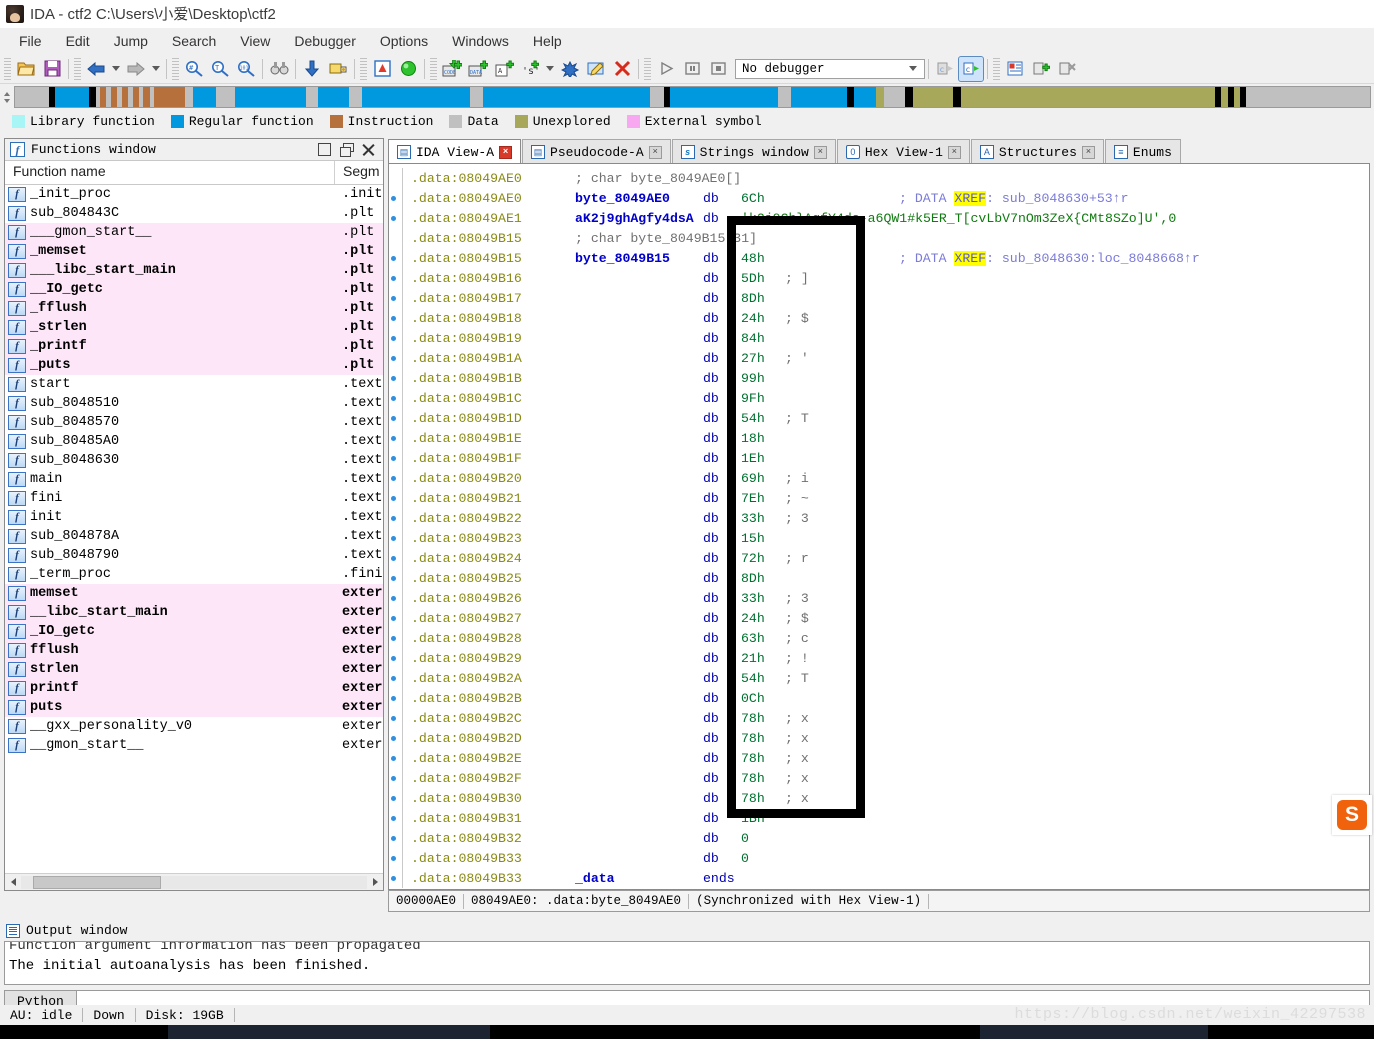  Describe the element at coordinates (194, 194) in the screenshot. I see `function-row: f _init_proc .init` at that location.